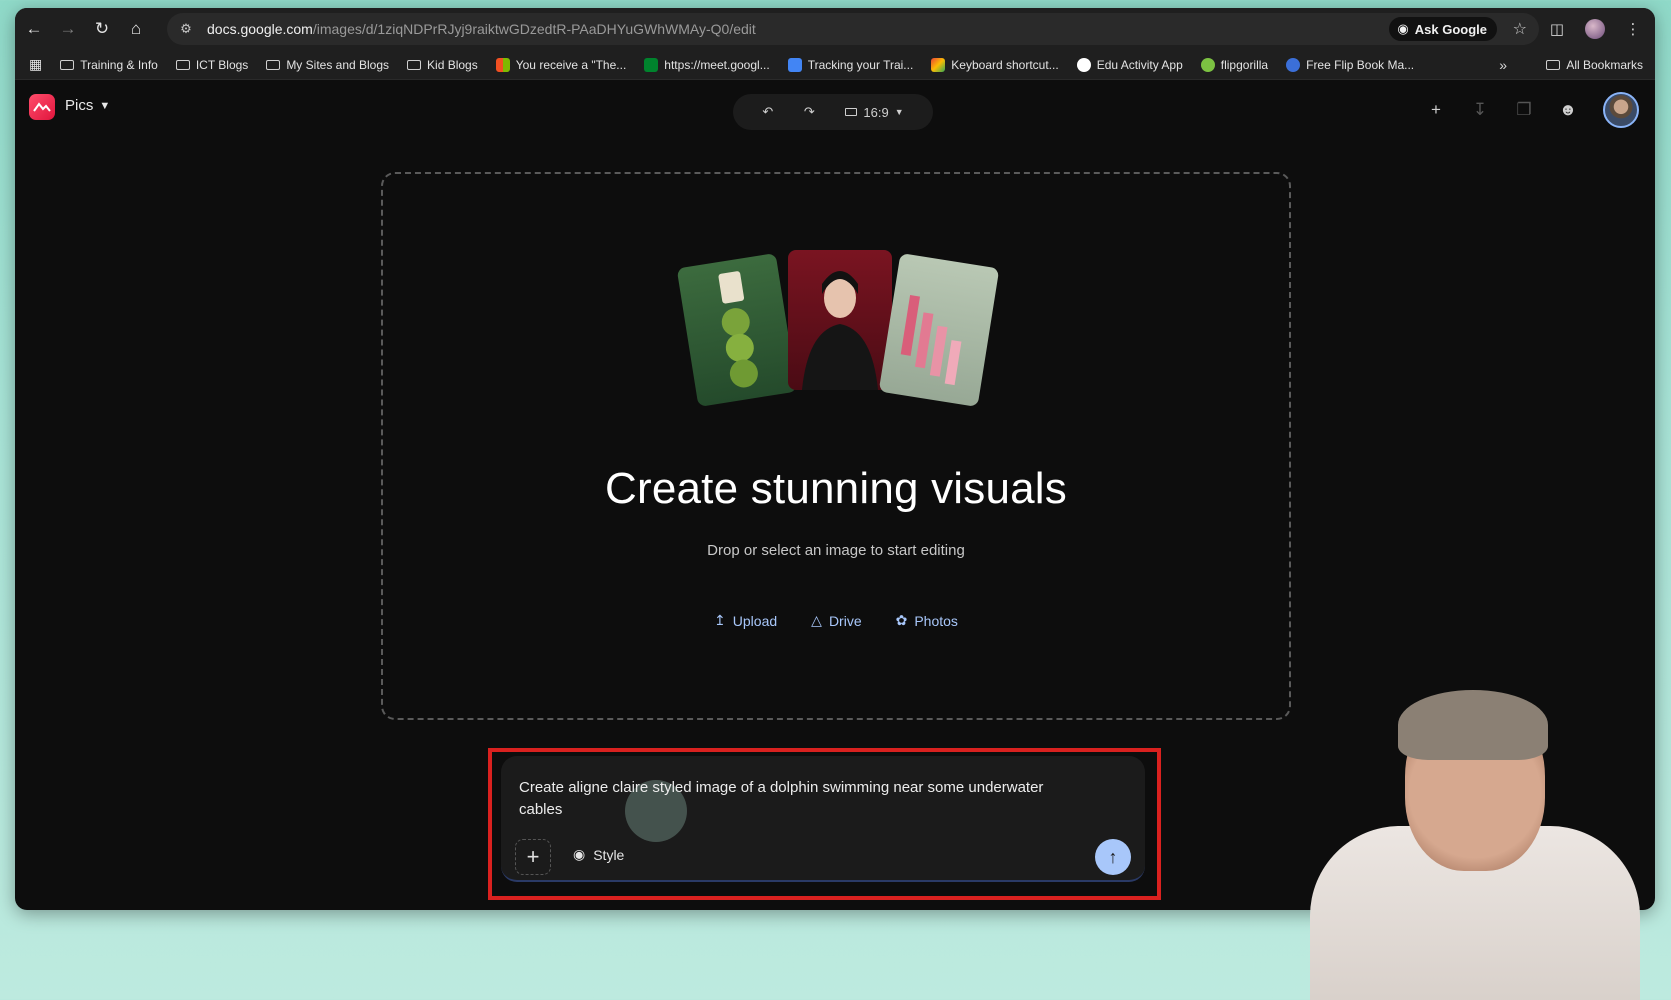 Image resolution: width=1671 pixels, height=1000 pixels. I want to click on caret-down-icon: ▼, so click(899, 112).